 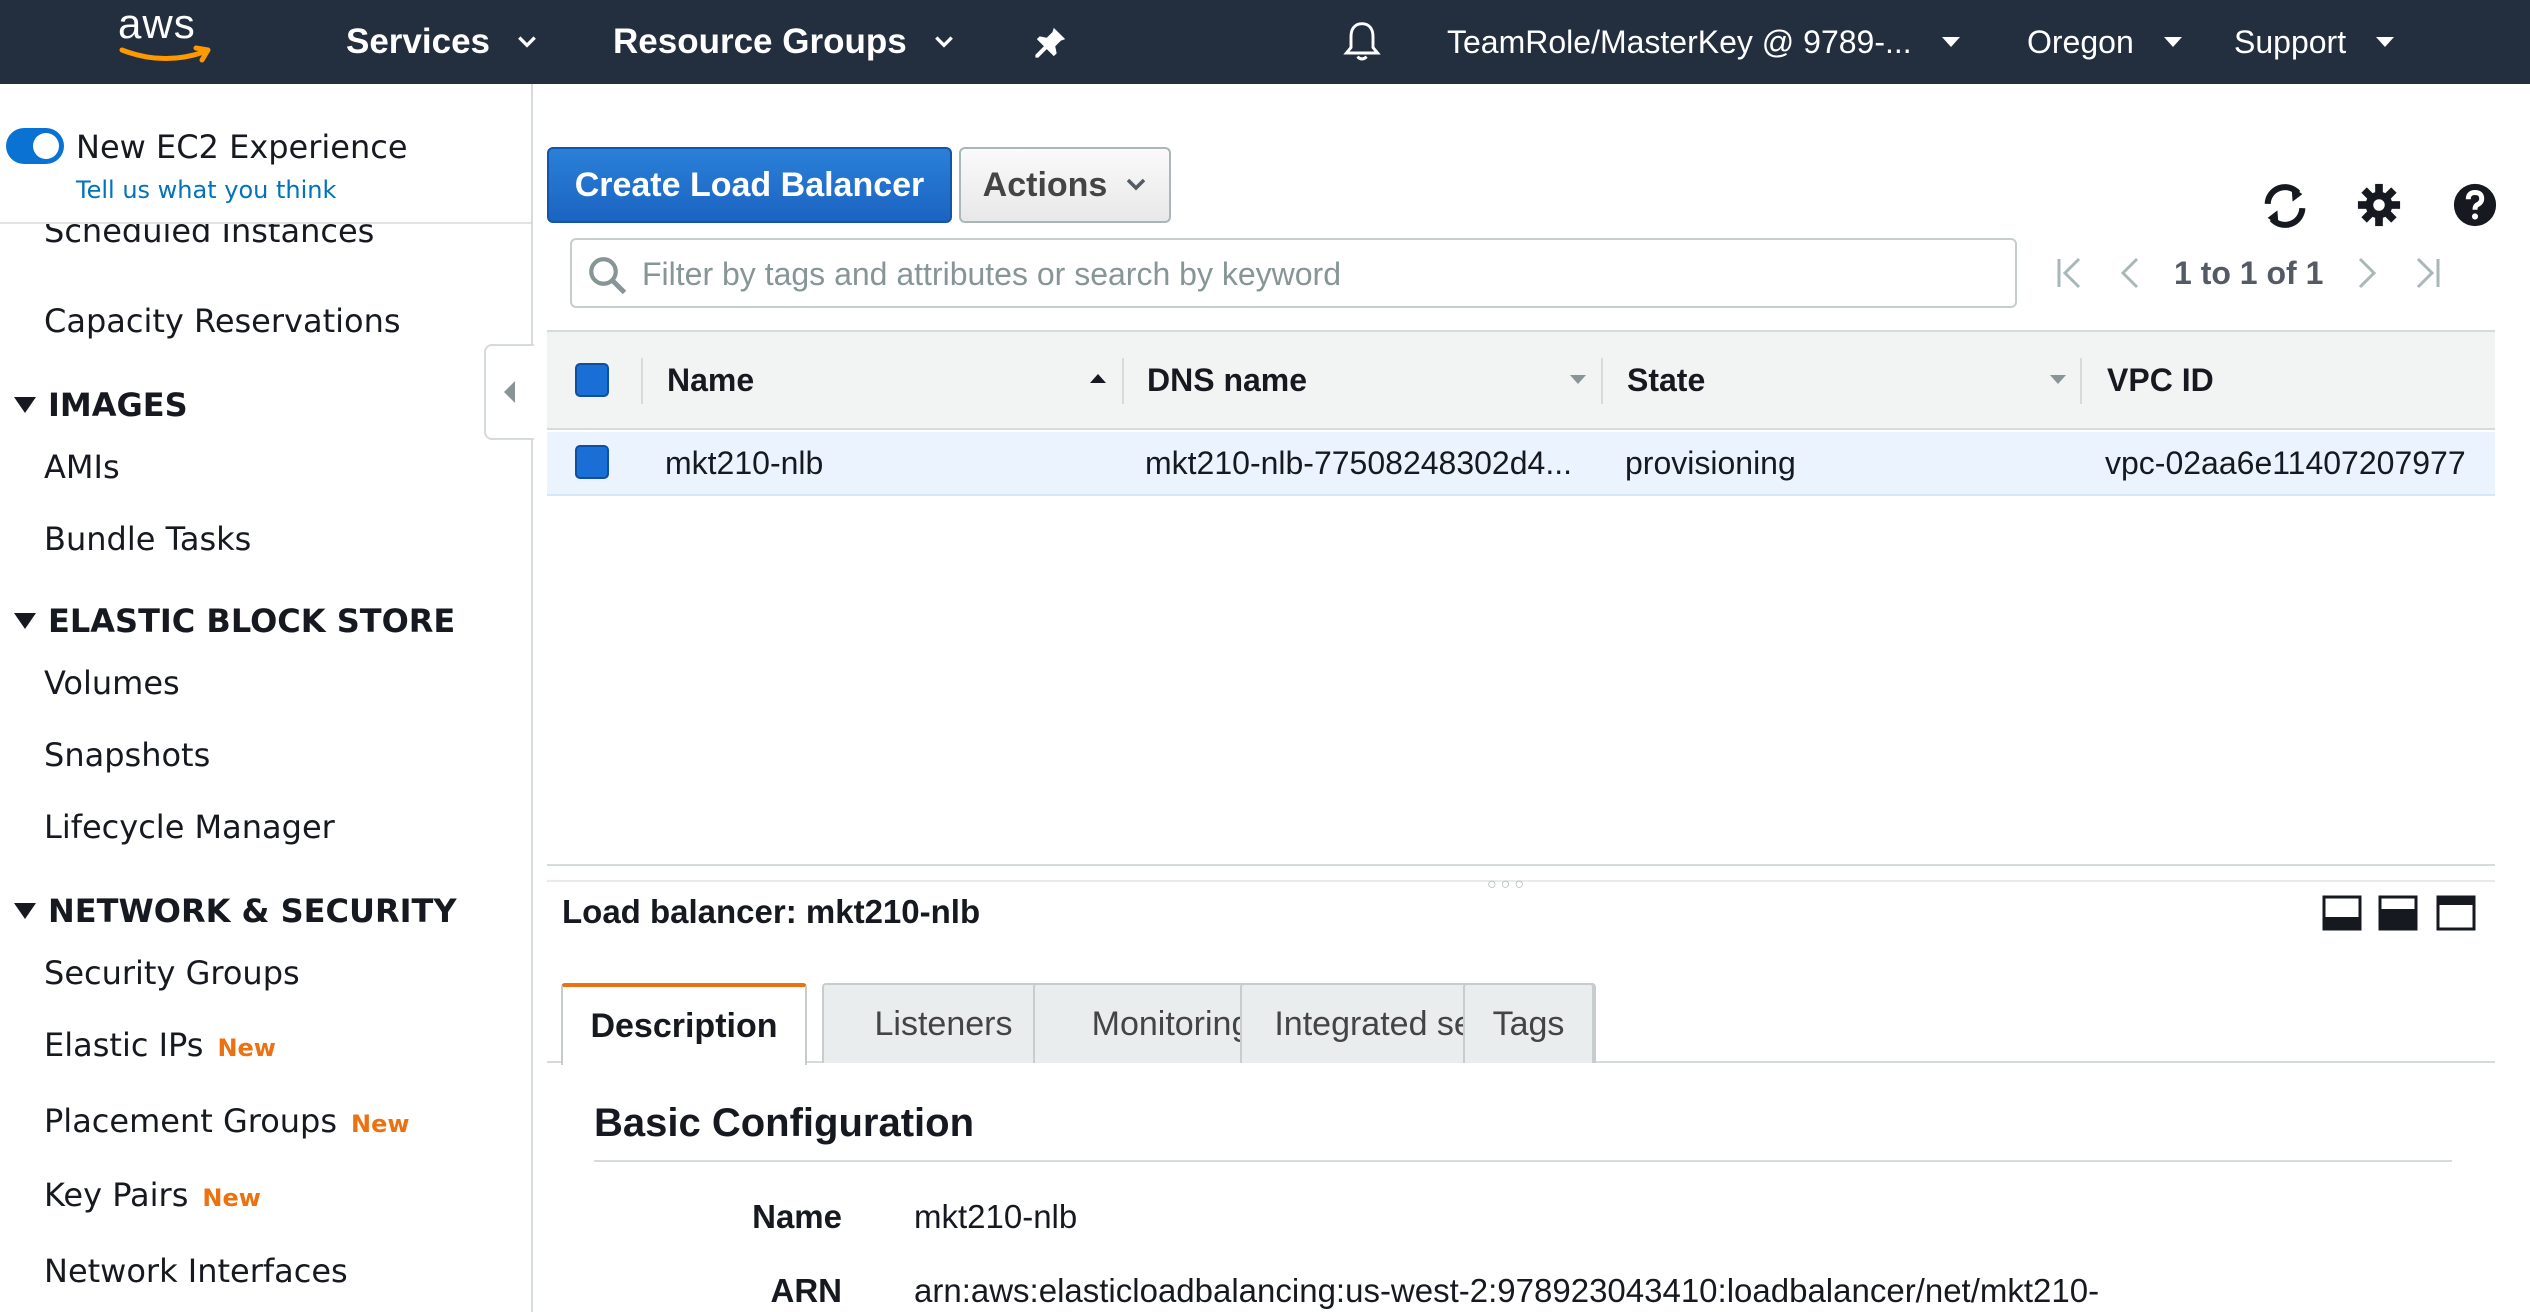 What do you see at coordinates (189, 827) in the screenshot?
I see `sidebar-item-lifecycle-manager: Lifecycle Manager` at bounding box center [189, 827].